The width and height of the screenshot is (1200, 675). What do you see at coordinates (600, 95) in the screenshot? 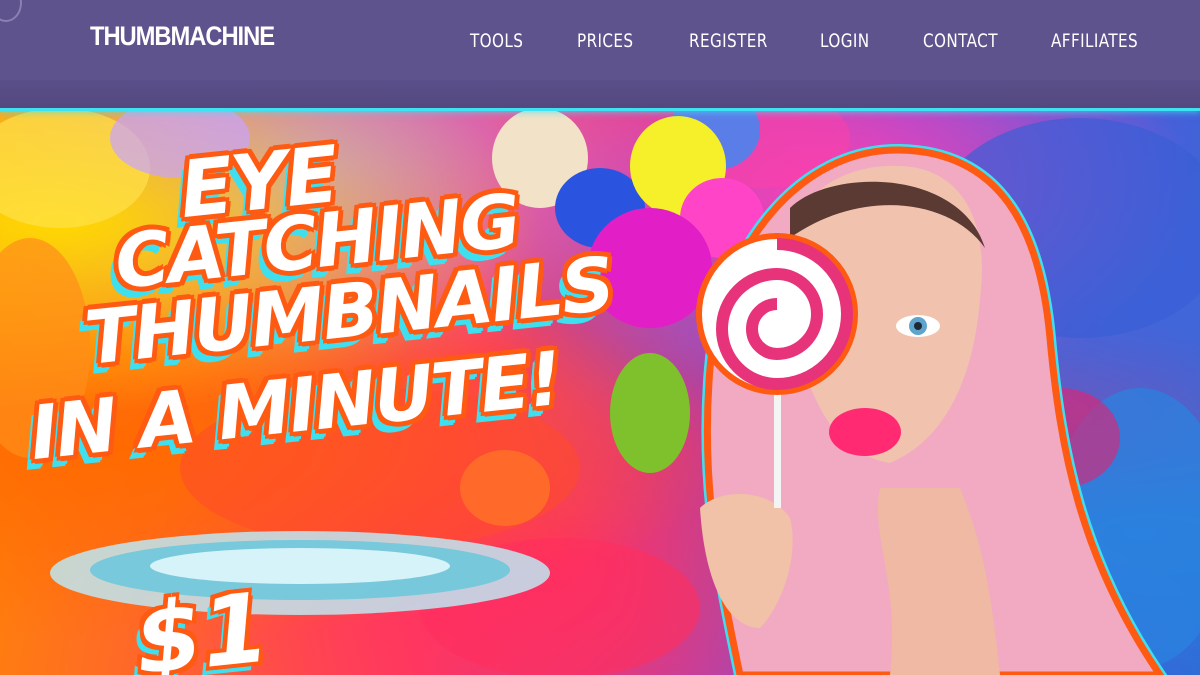
I see `navbar-glow-strip` at bounding box center [600, 95].